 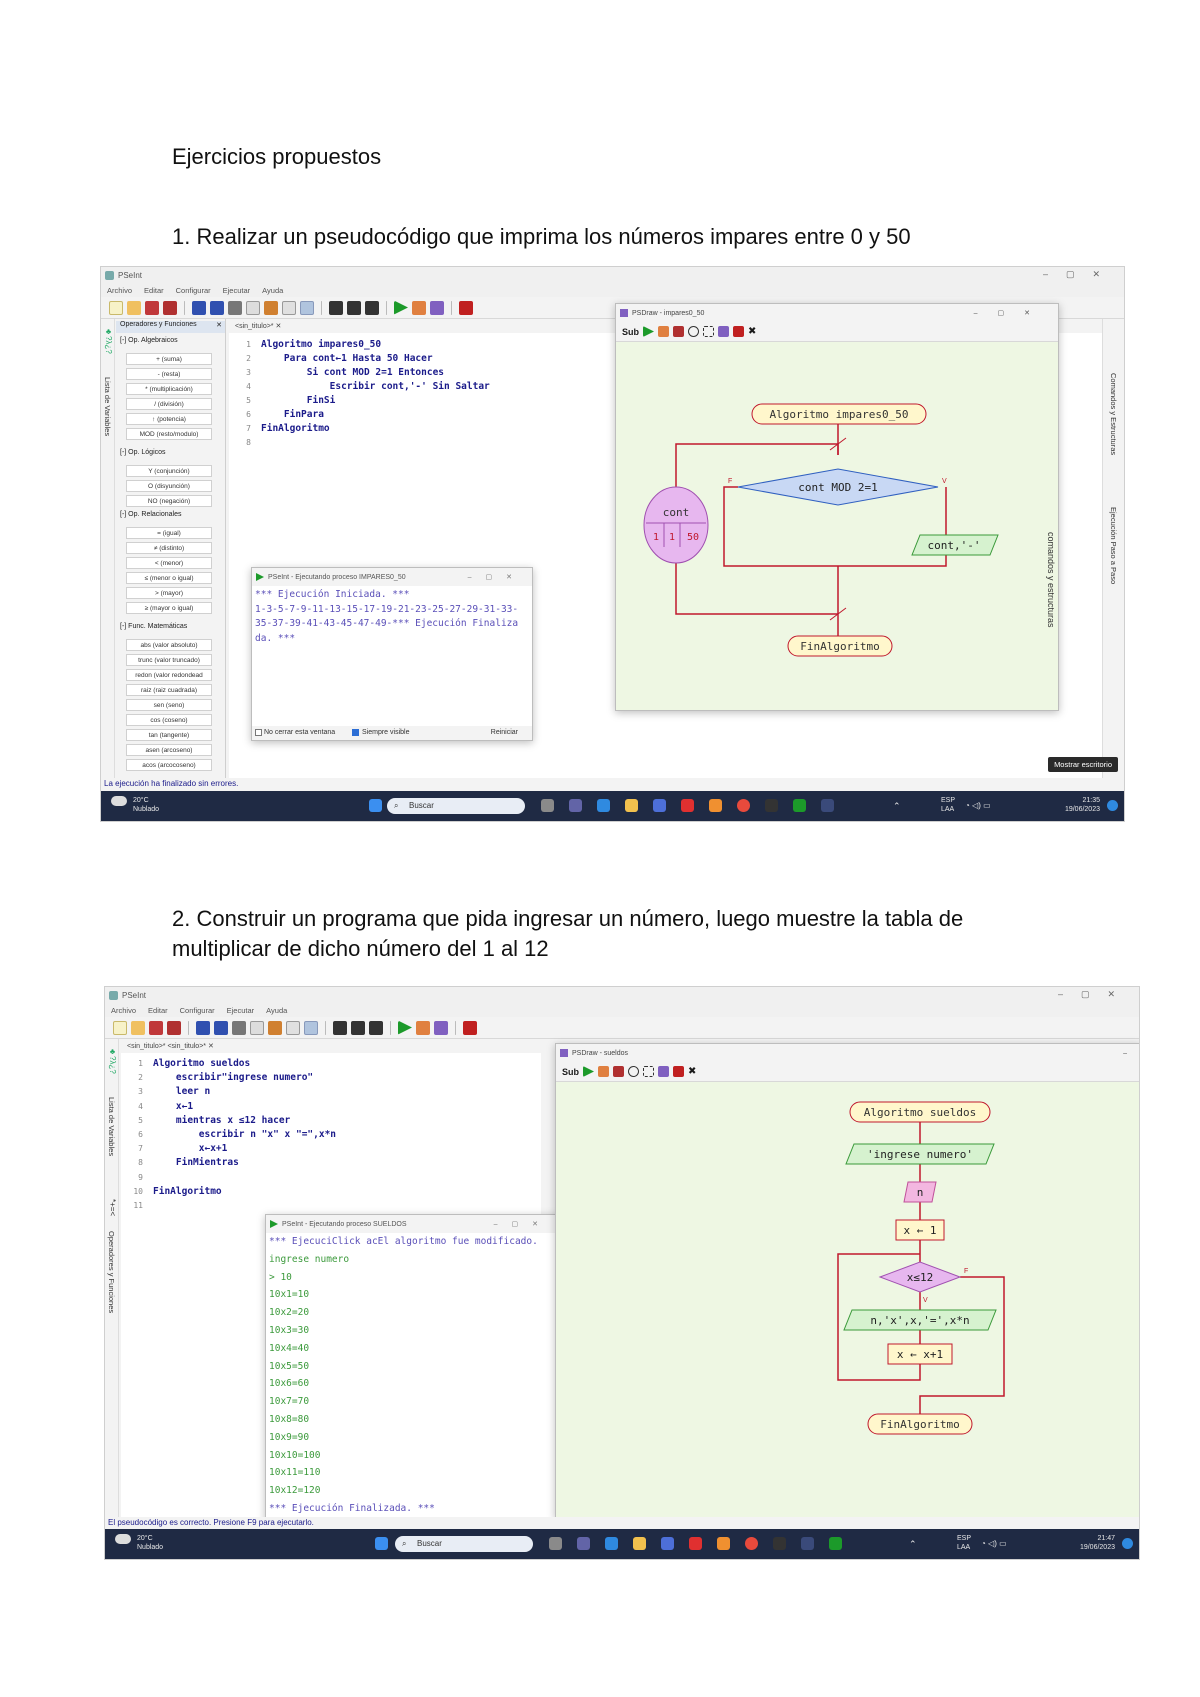 What do you see at coordinates (165, 1091) in the screenshot?
I see `code-line: 3 leer n` at bounding box center [165, 1091].